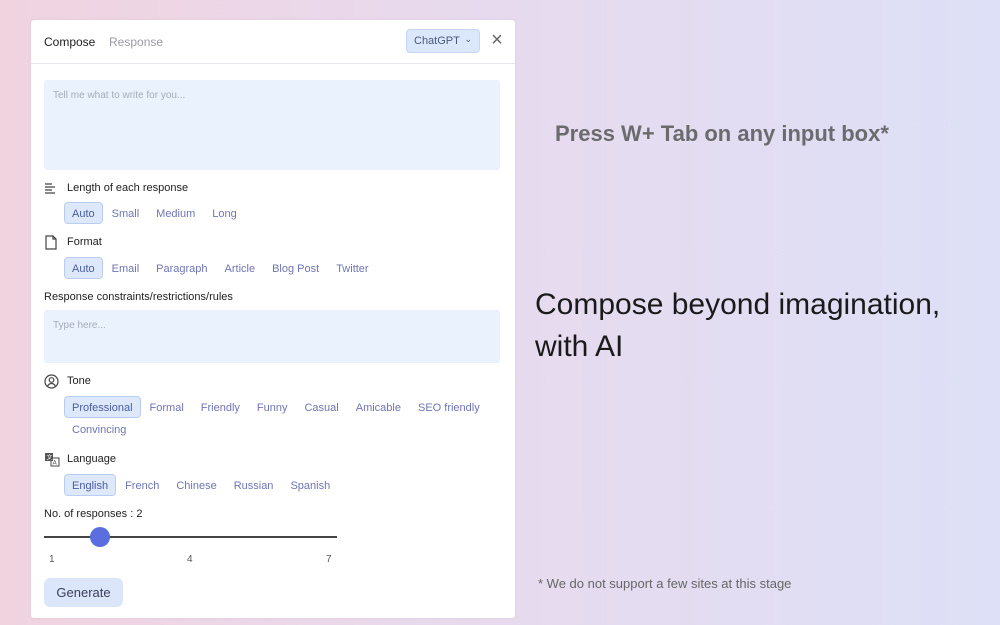 Image resolution: width=1000 pixels, height=625 pixels. What do you see at coordinates (449, 407) in the screenshot?
I see `tone-option-seo-friendly: SEO friendly` at bounding box center [449, 407].